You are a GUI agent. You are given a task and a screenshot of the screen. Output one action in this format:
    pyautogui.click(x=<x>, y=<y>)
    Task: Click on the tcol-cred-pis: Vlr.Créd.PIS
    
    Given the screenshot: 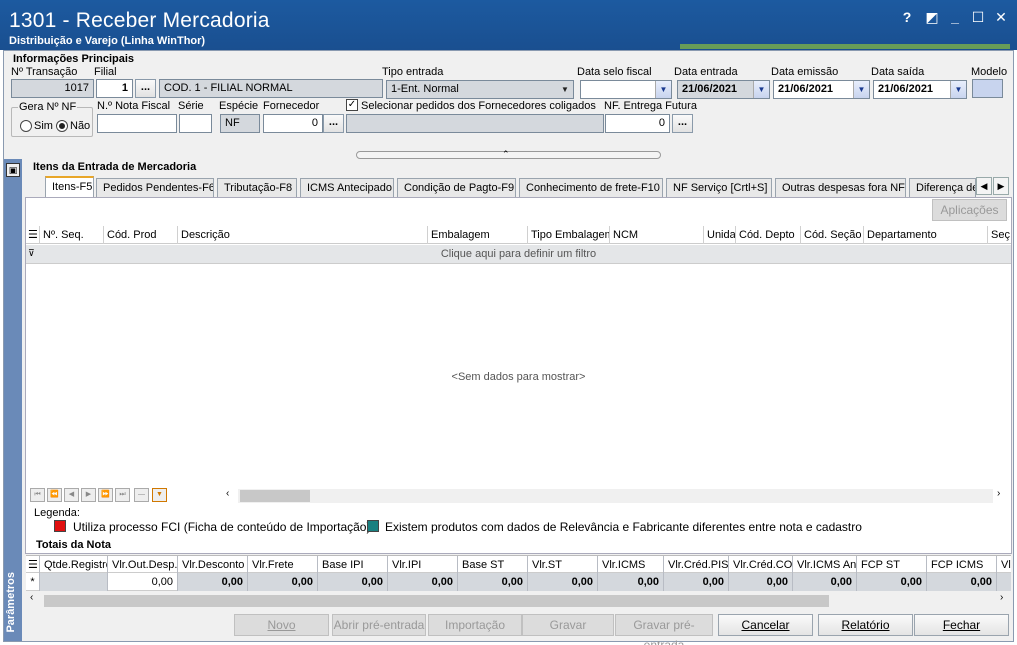 What is the action you would take?
    pyautogui.click(x=696, y=565)
    